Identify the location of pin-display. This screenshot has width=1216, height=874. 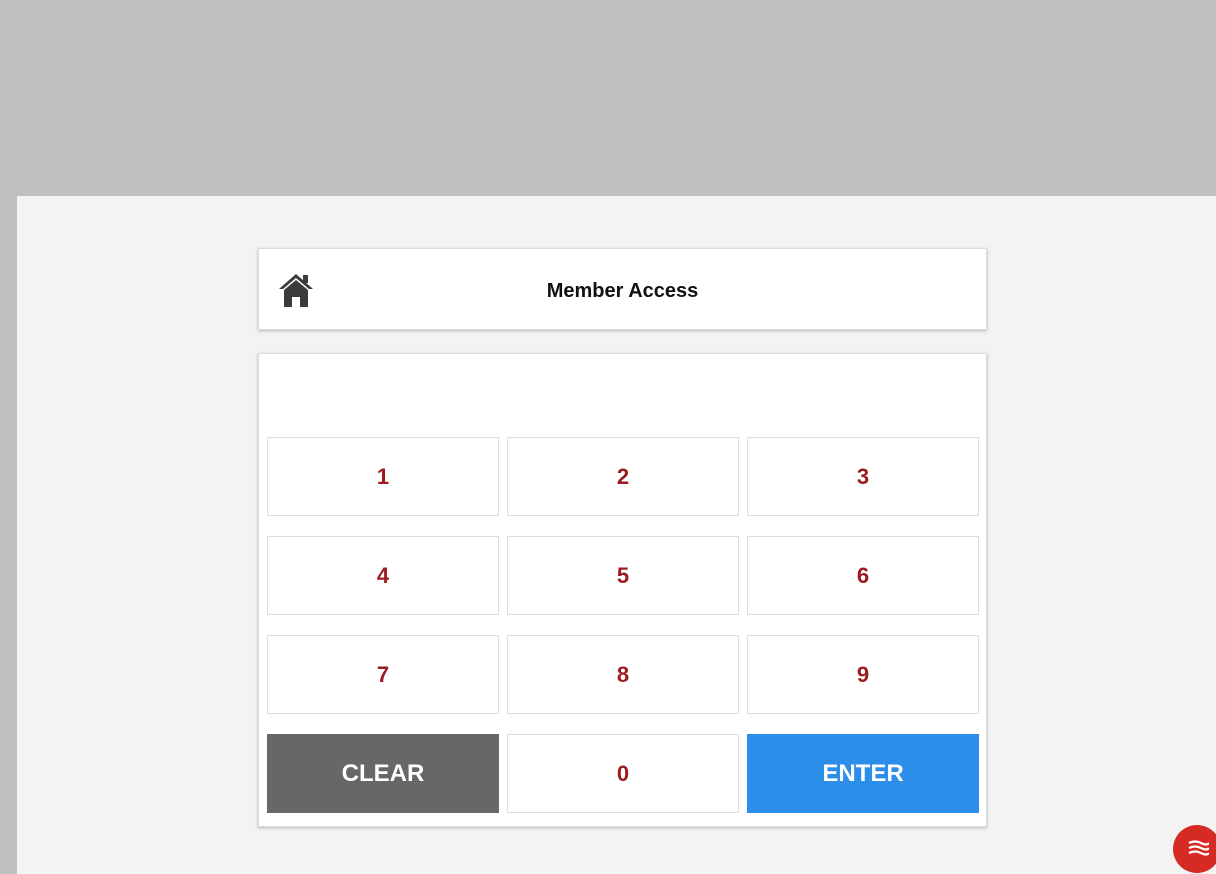
(622, 396).